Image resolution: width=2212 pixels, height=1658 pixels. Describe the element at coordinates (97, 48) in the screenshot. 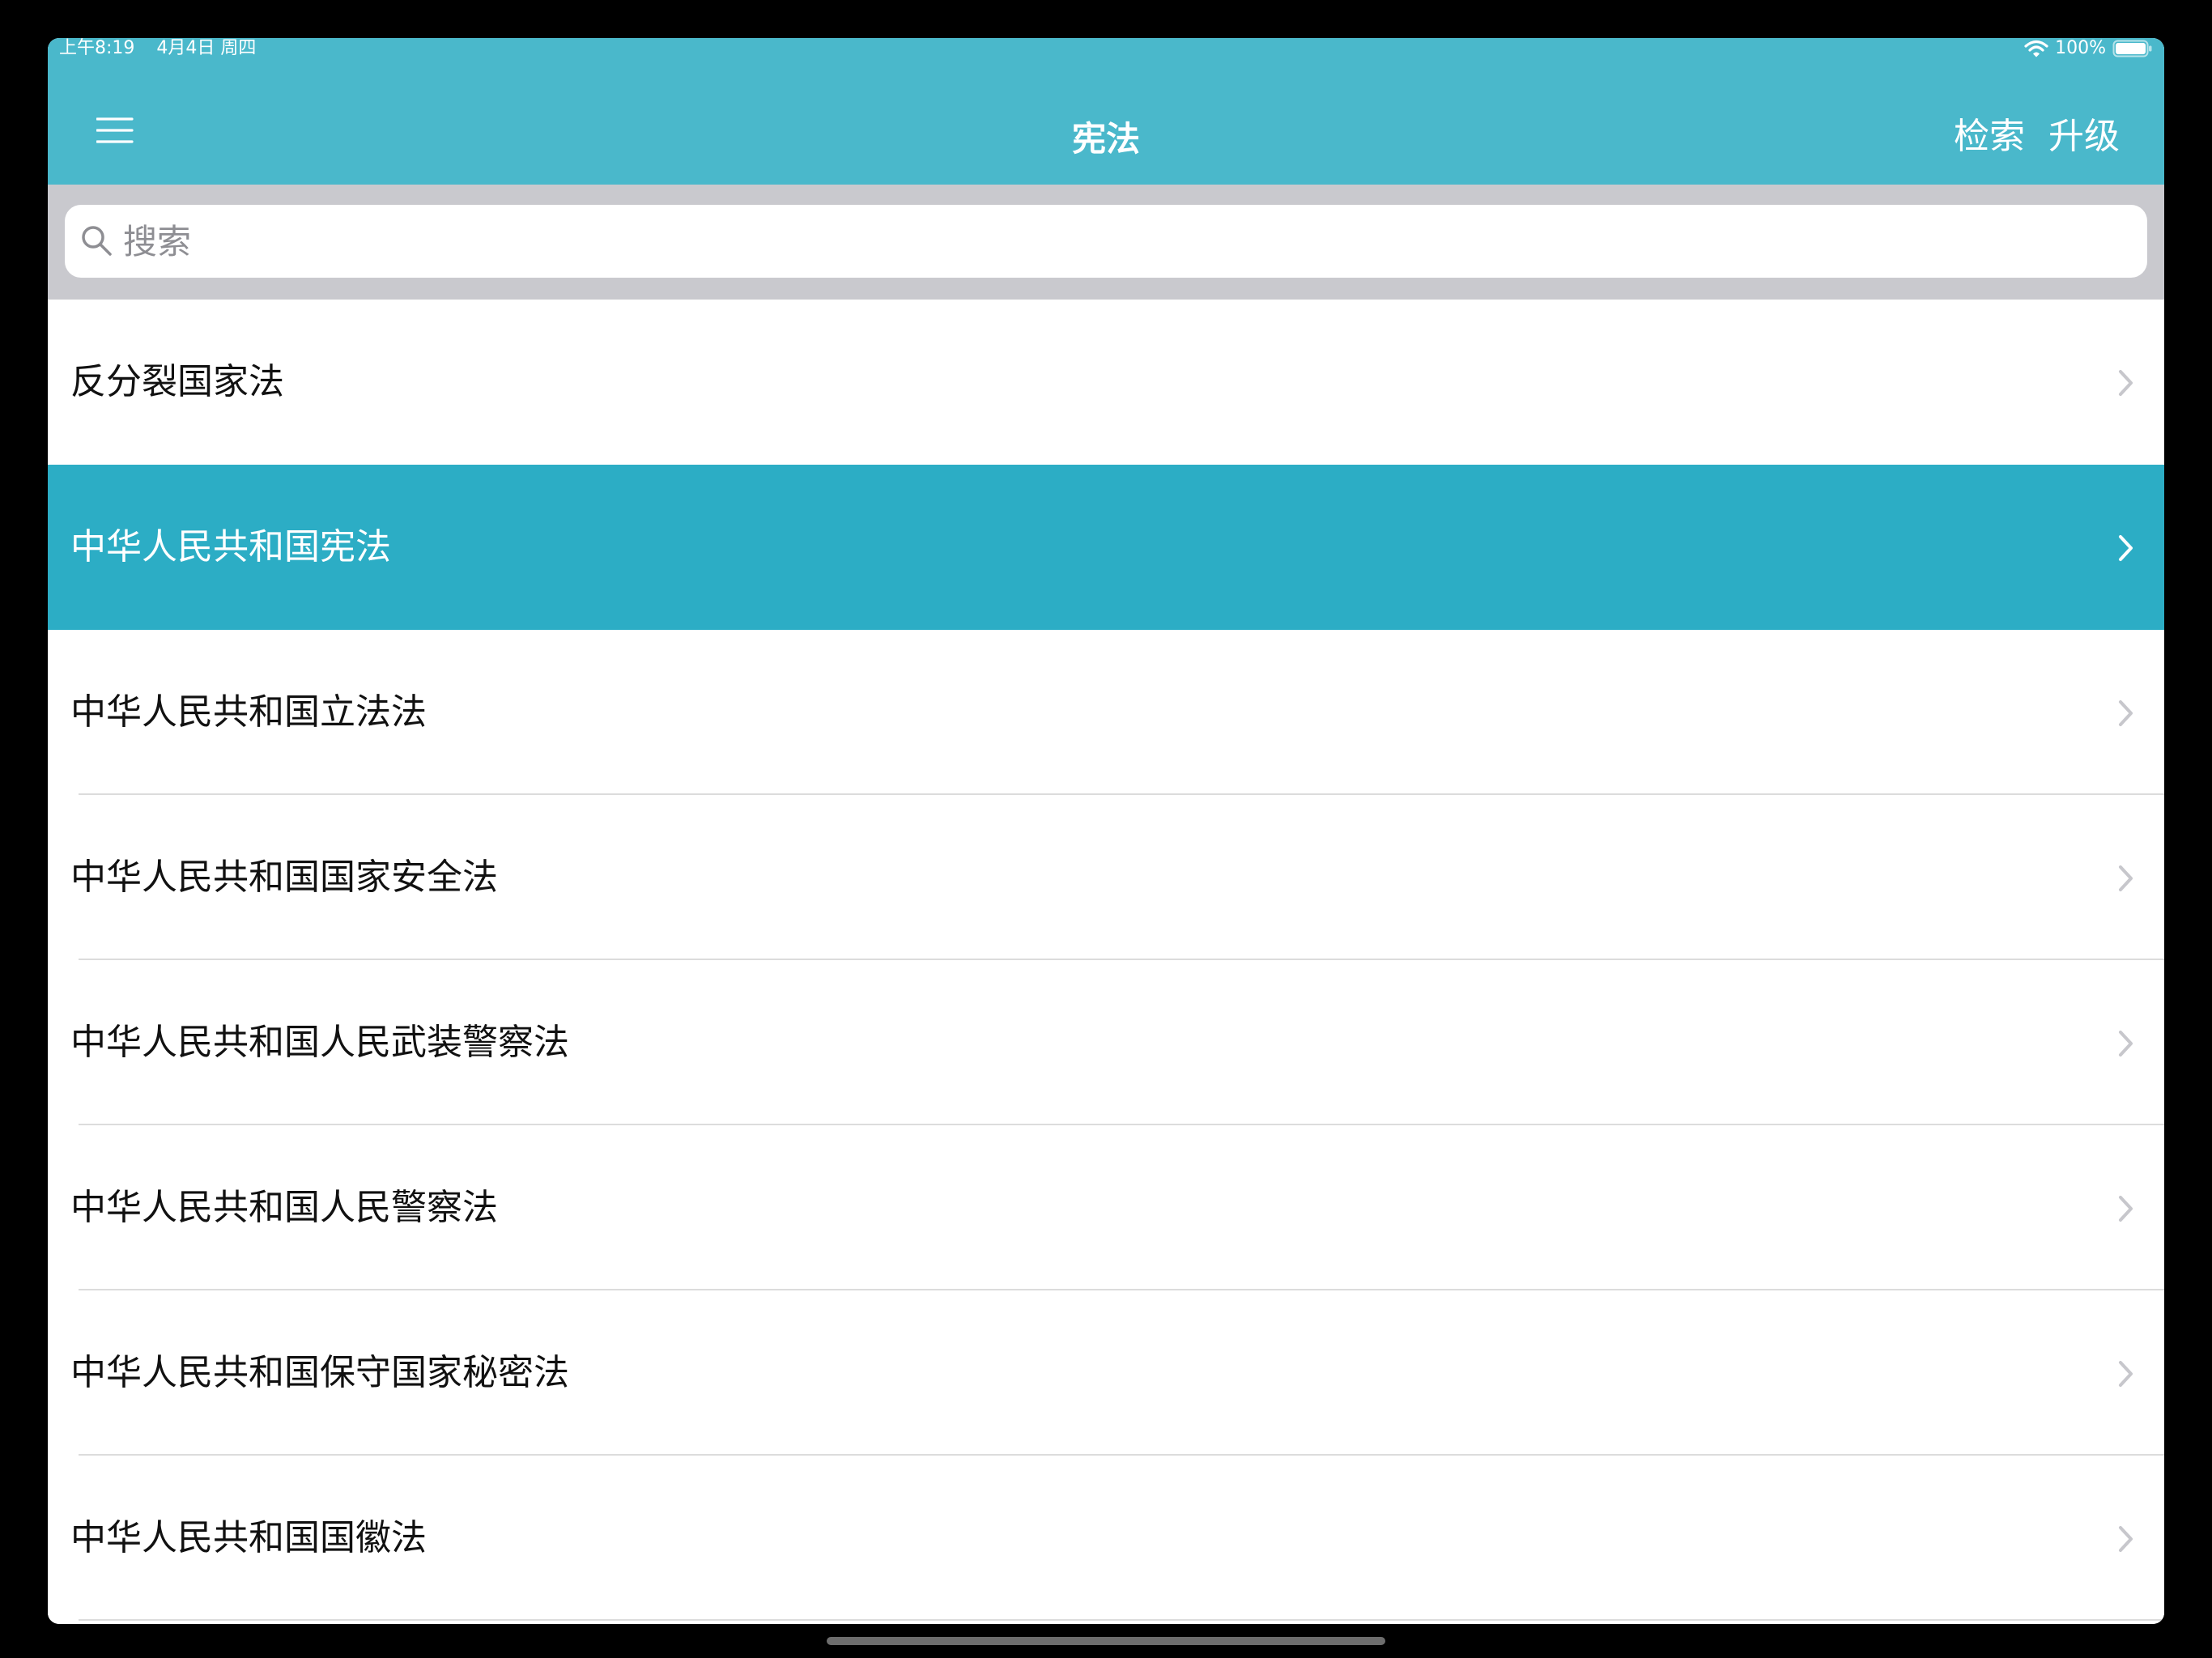

I see `status-time: 上午8:19` at that location.